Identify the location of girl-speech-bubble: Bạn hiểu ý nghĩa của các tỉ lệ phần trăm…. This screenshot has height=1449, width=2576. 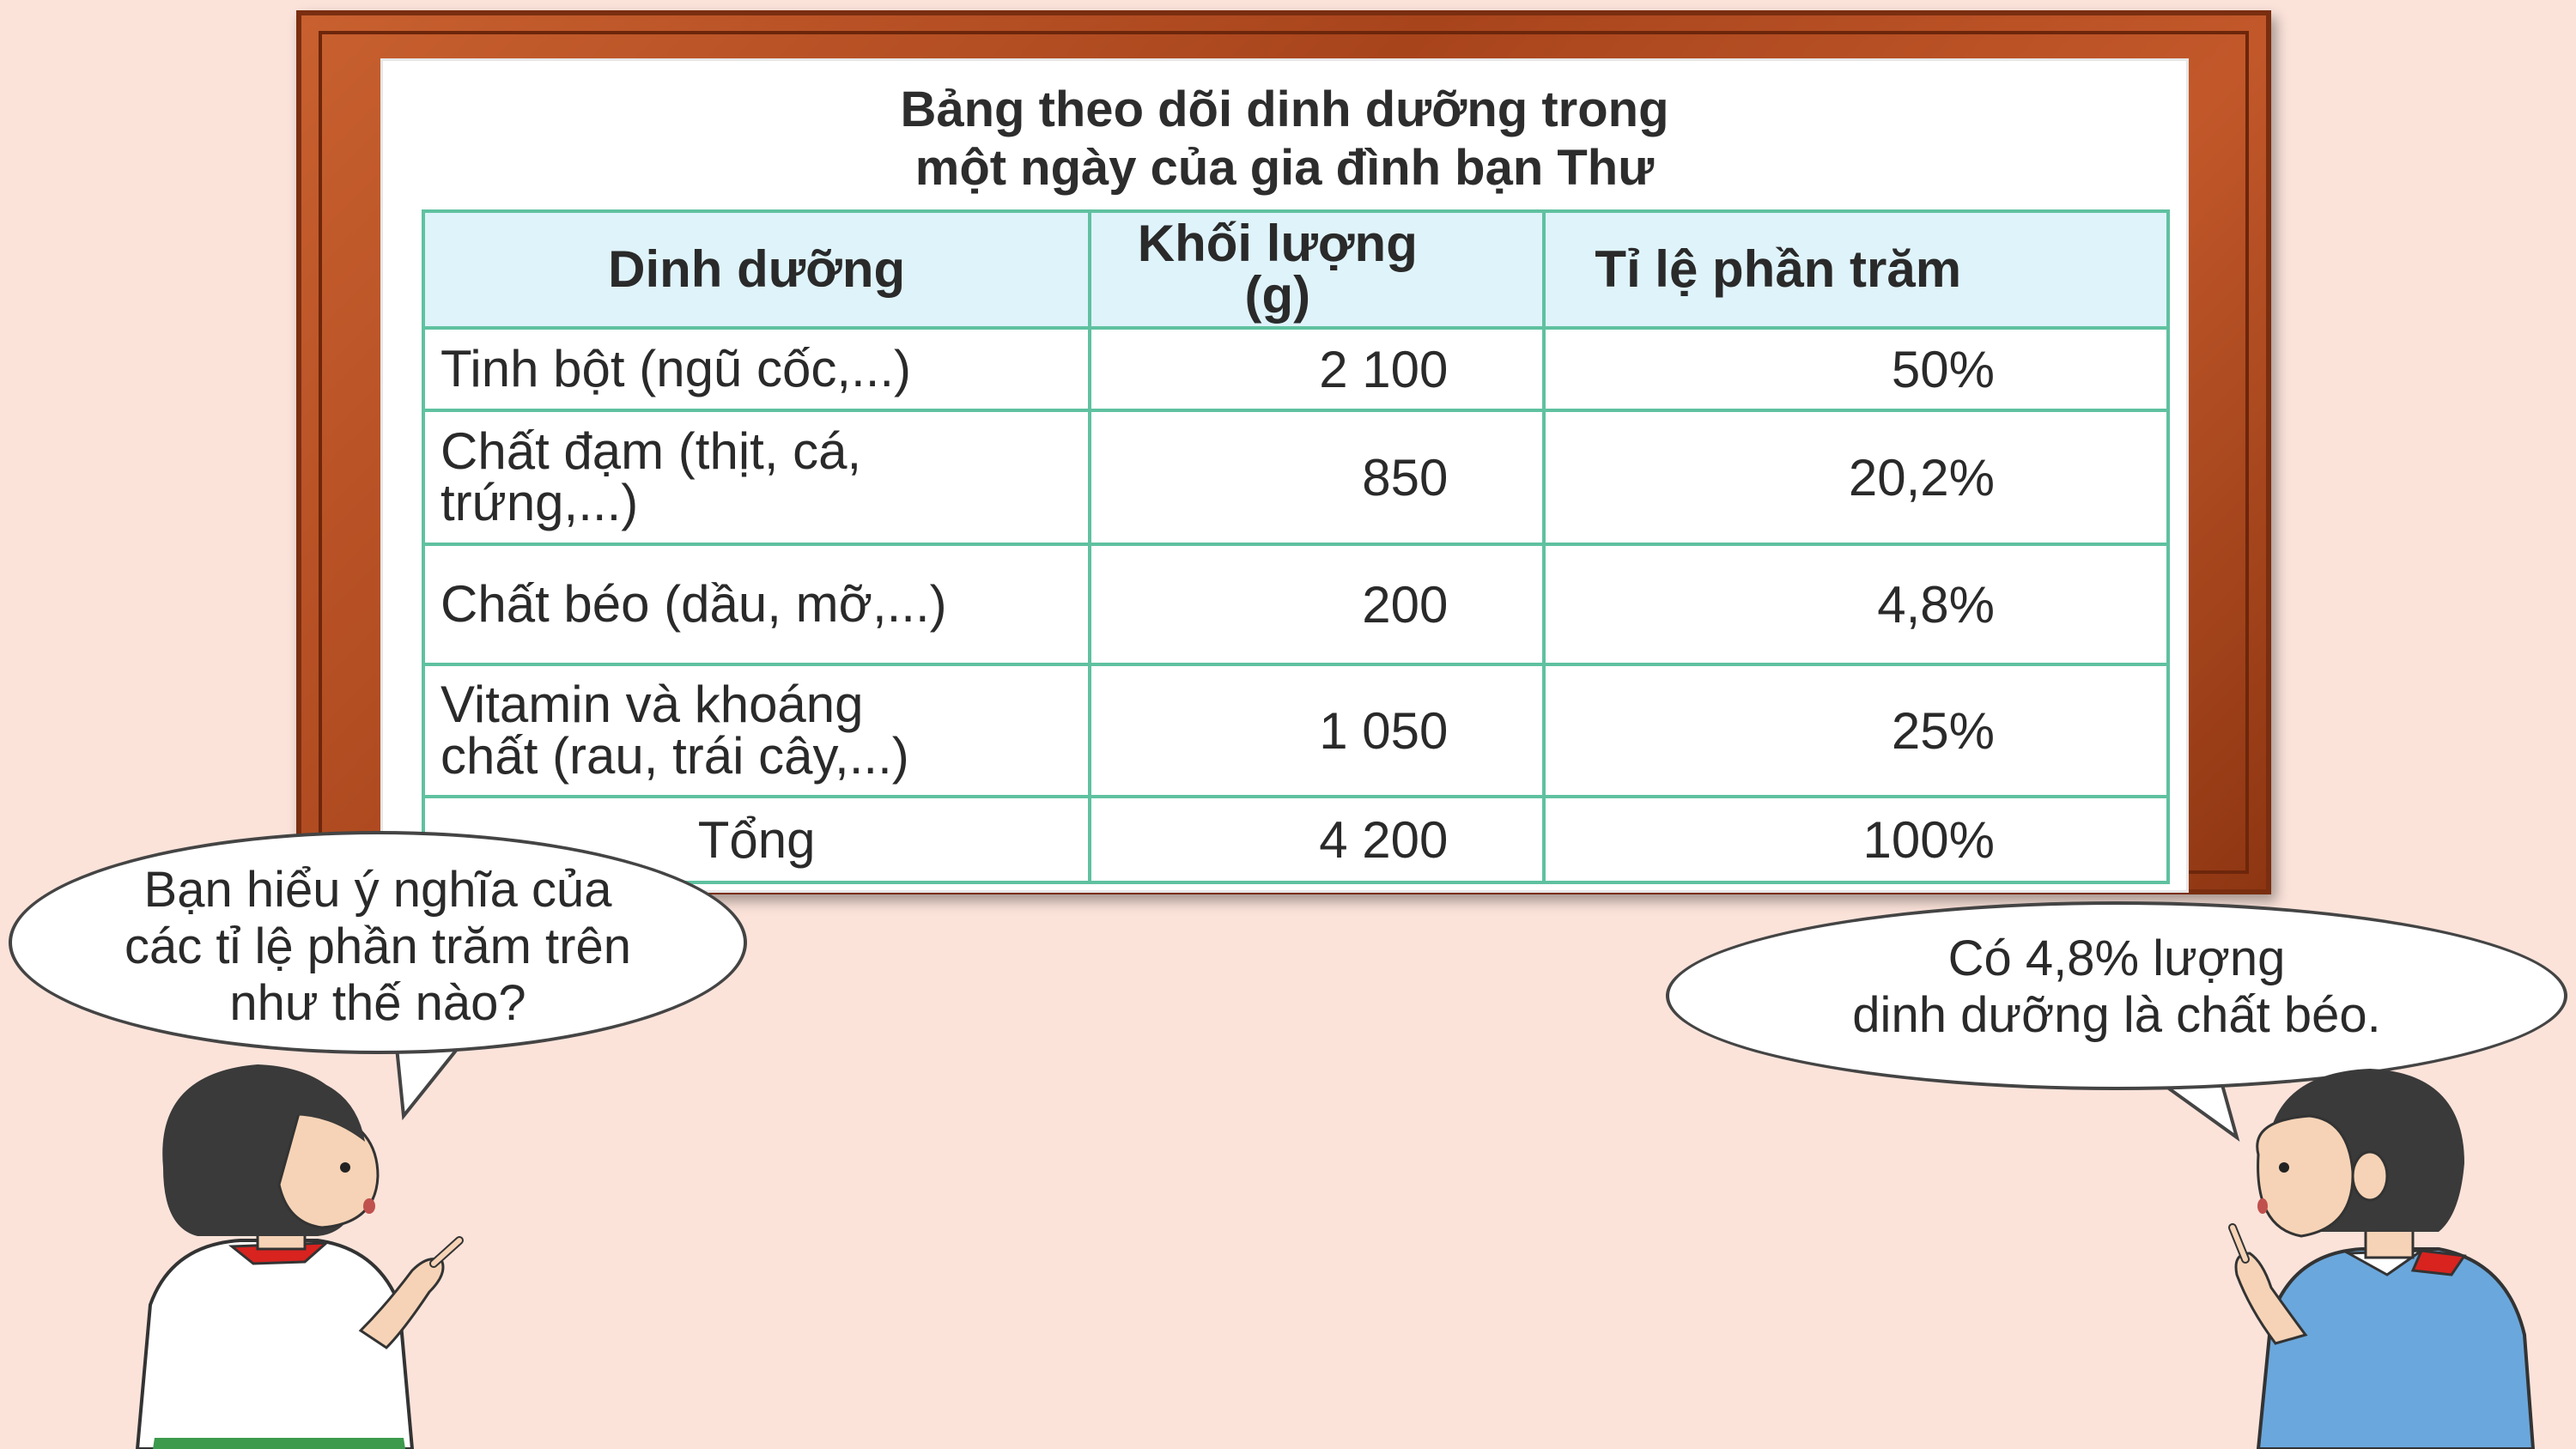
(378, 942).